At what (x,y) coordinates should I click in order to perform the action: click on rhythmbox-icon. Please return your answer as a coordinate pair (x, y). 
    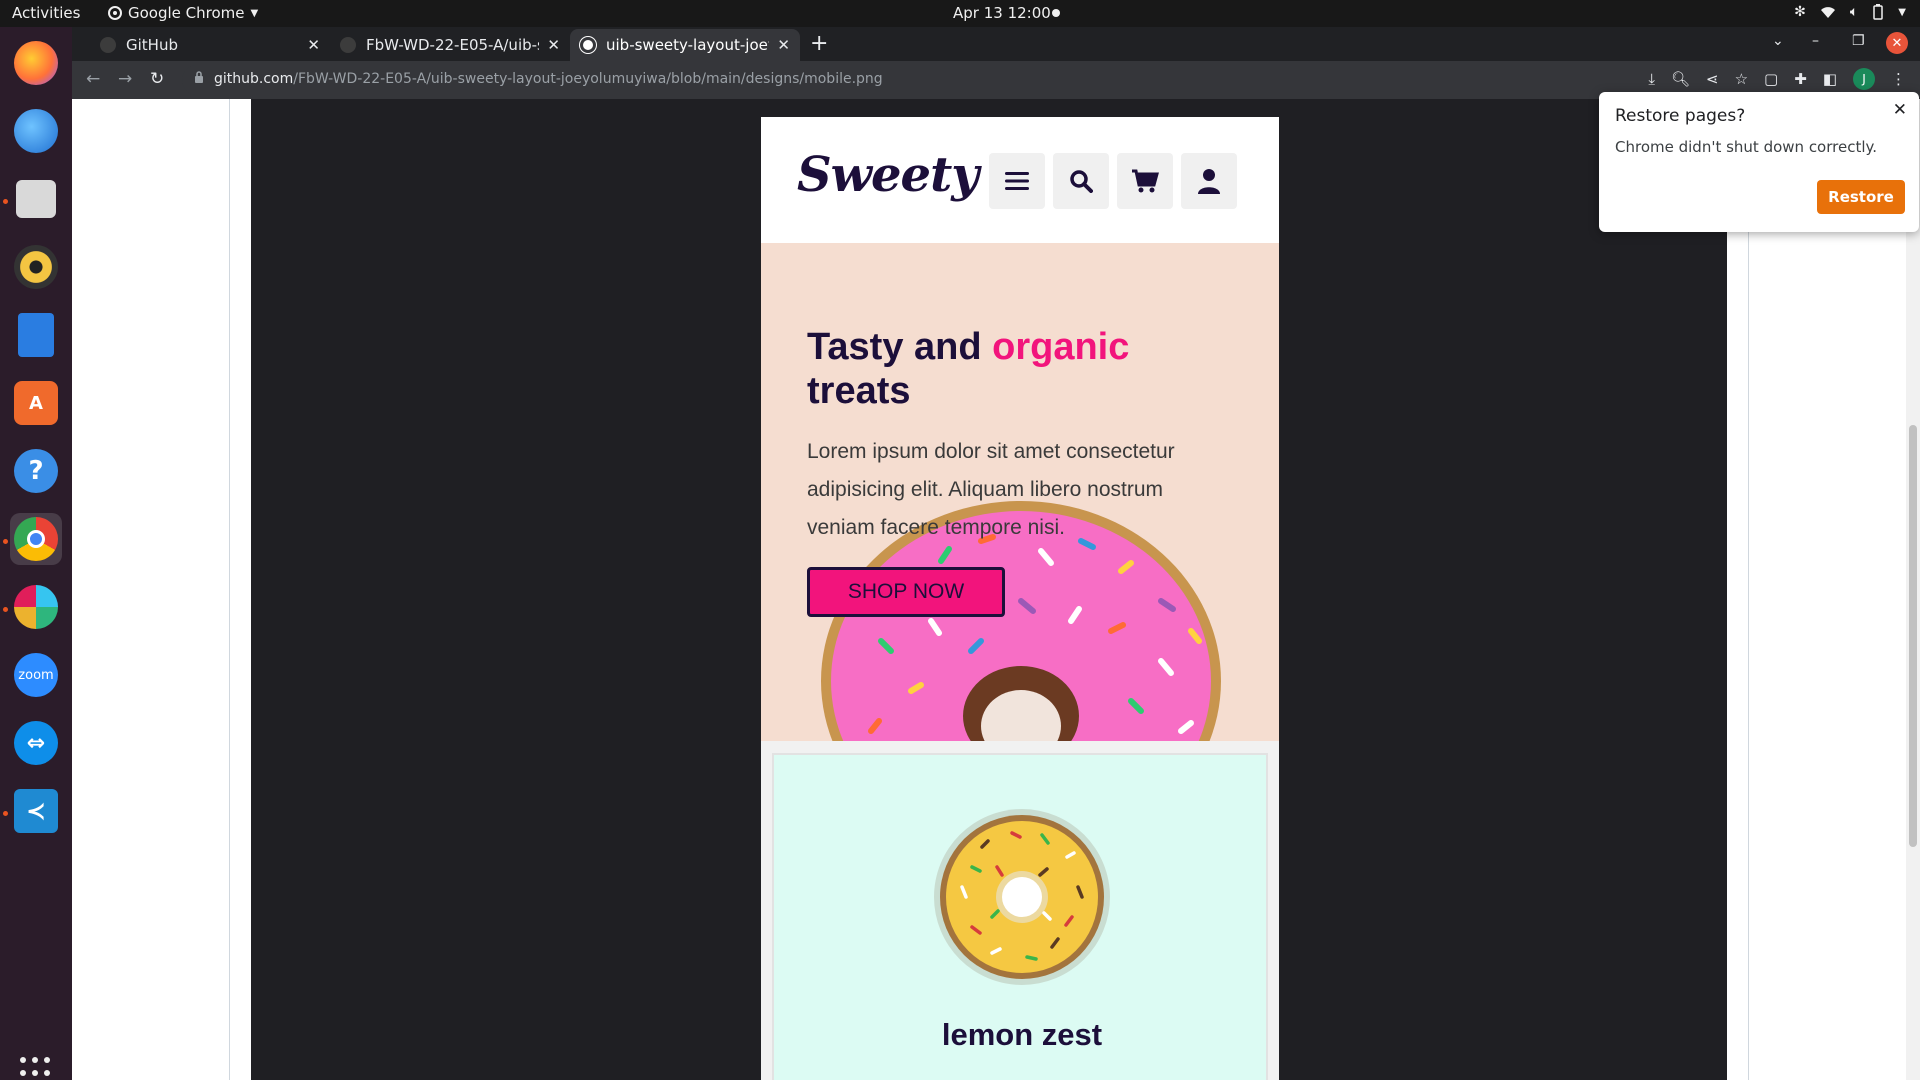
    Looking at the image, I should click on (36, 267).